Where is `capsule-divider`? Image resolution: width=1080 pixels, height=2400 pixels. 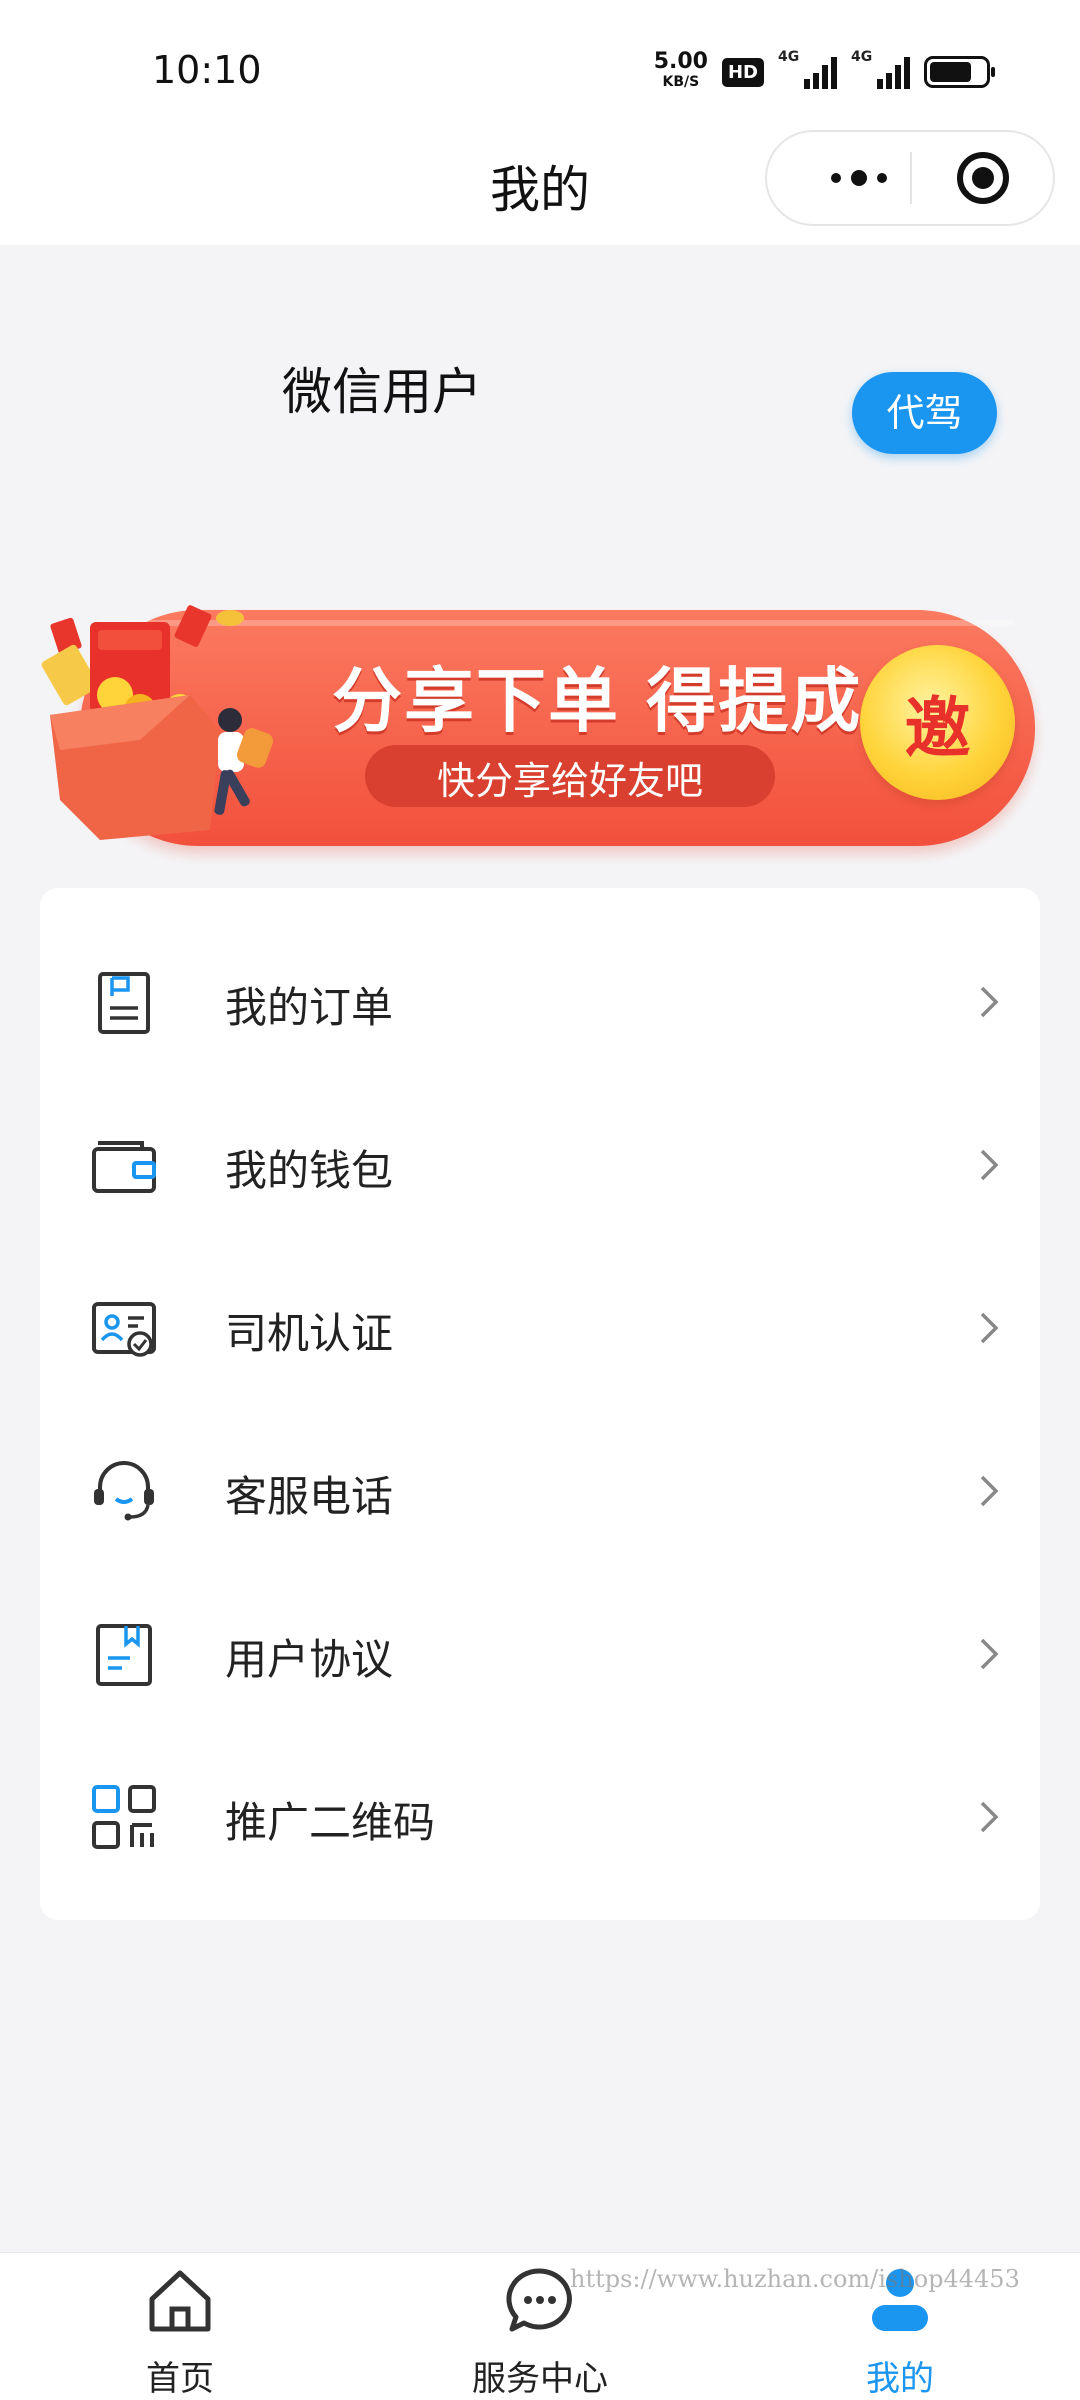 capsule-divider is located at coordinates (911, 178).